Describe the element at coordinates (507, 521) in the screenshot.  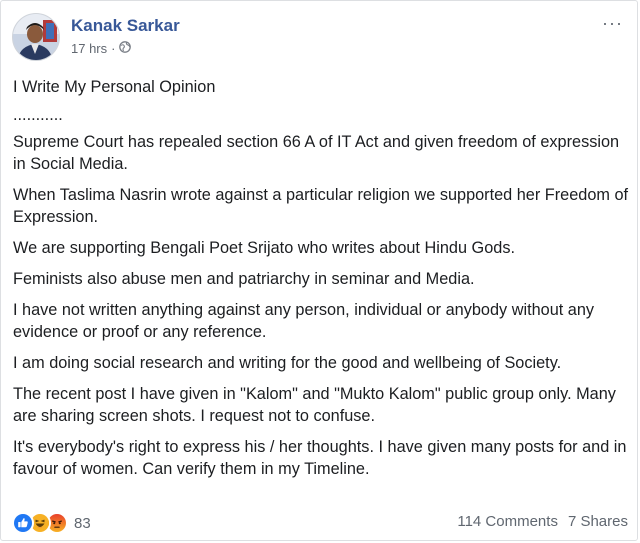
I see `comments-count-link: 114 Comments` at that location.